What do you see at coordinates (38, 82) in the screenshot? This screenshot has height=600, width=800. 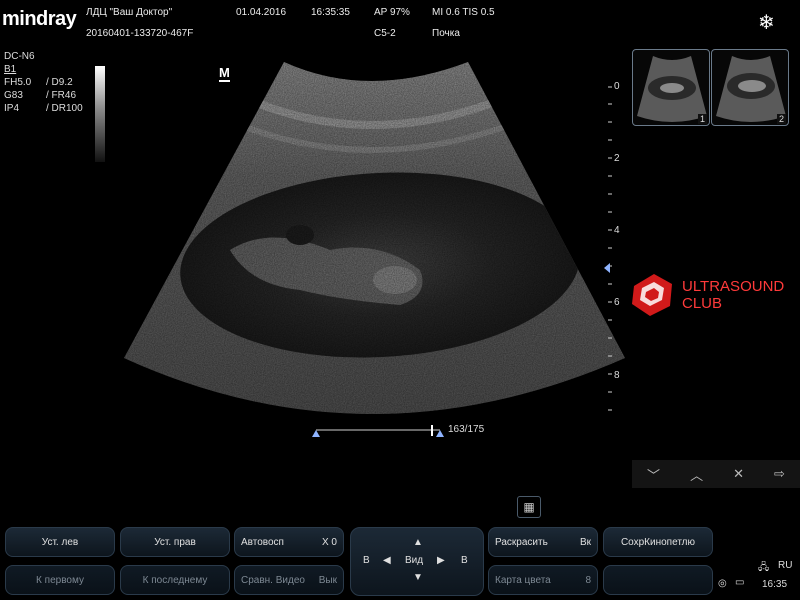 I see `param-row: FH5.0/ D9.2` at bounding box center [38, 82].